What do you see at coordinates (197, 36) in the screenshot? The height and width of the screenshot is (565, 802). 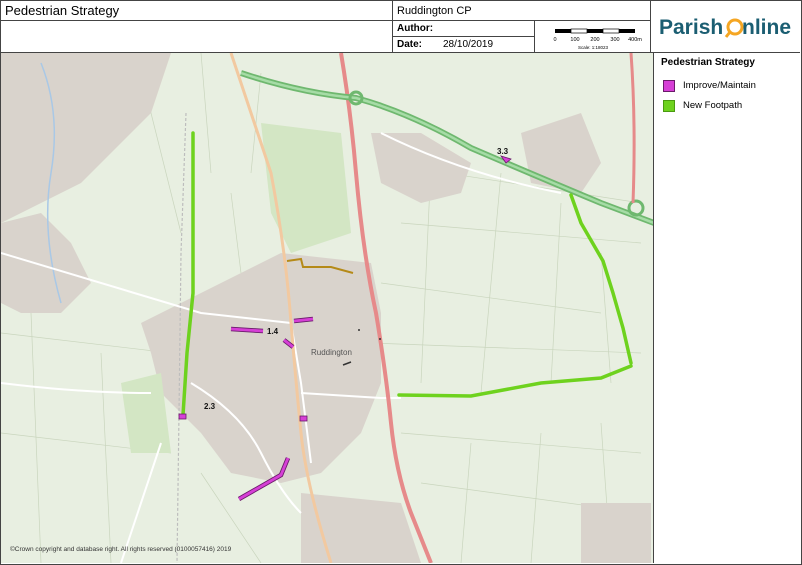 I see `header-blank-cell` at bounding box center [197, 36].